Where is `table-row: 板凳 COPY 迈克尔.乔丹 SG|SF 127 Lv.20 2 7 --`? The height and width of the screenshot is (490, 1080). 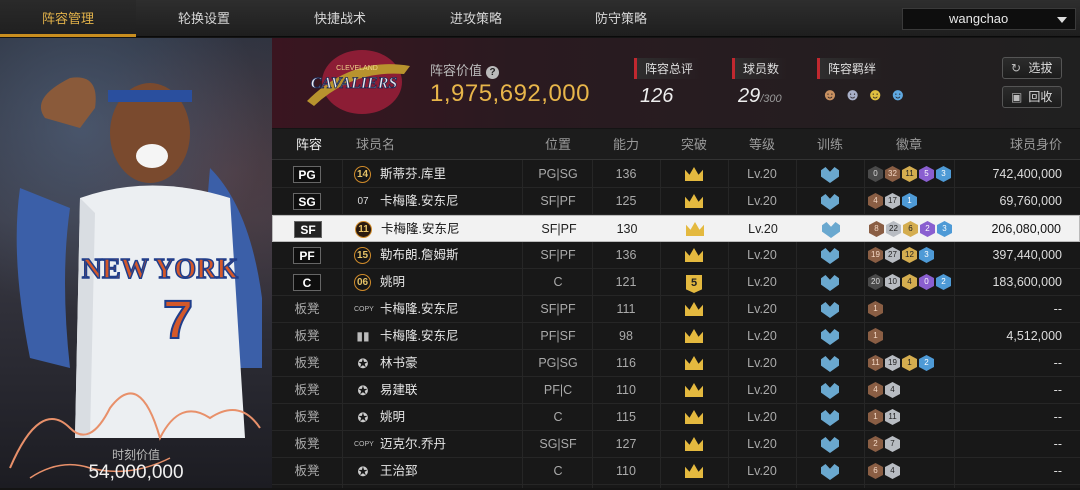 table-row: 板凳 COPY 迈克尔.乔丹 SG|SF 127 Lv.20 2 7 -- is located at coordinates (676, 444).